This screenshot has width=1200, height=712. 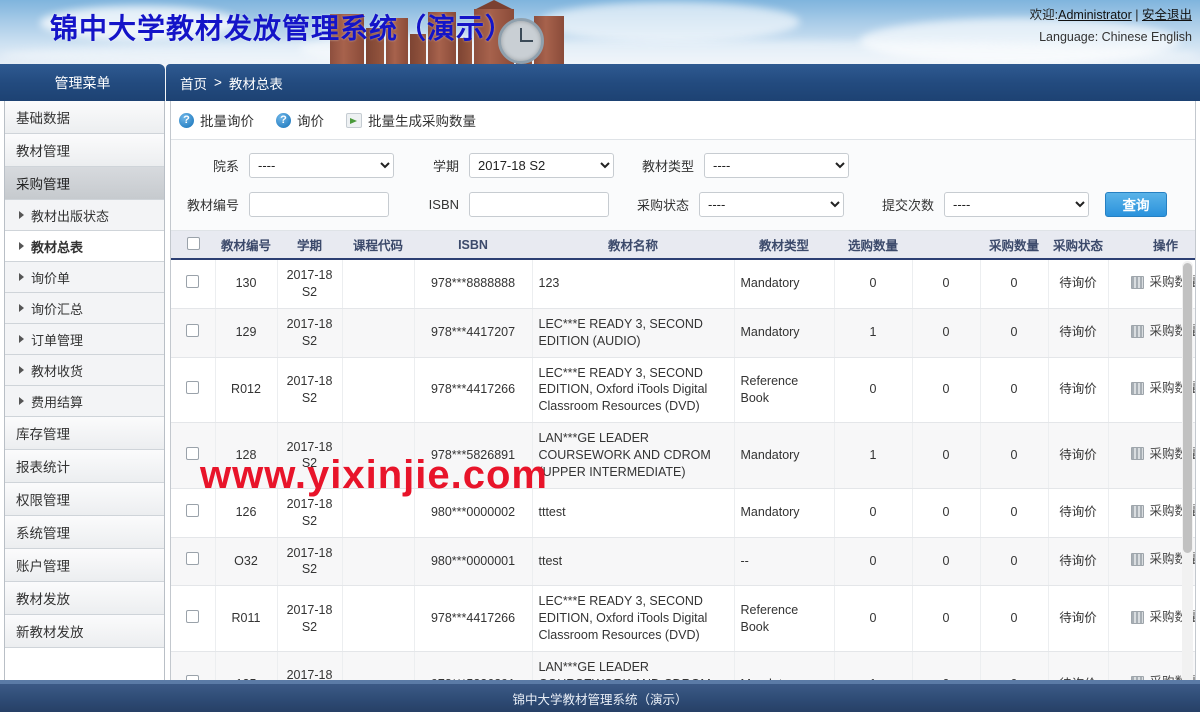 What do you see at coordinates (310, 121) in the screenshot?
I see `quote-label: 询价` at bounding box center [310, 121].